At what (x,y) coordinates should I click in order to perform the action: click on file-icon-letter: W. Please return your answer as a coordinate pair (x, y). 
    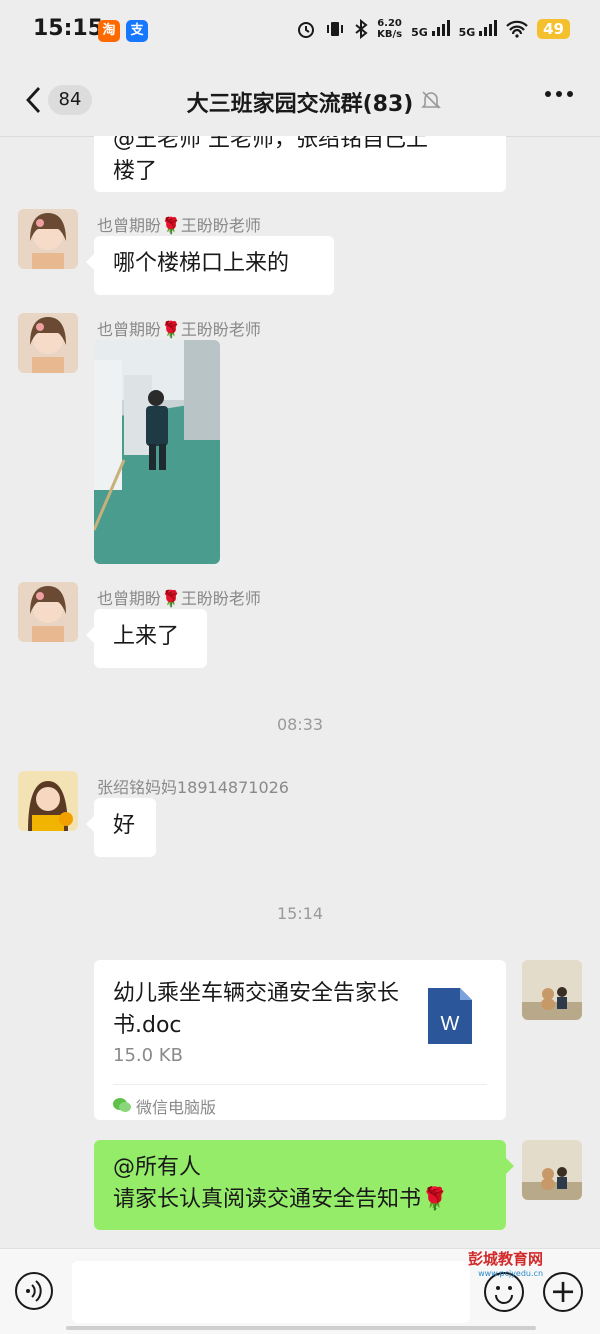
    Looking at the image, I should click on (450, 1024).